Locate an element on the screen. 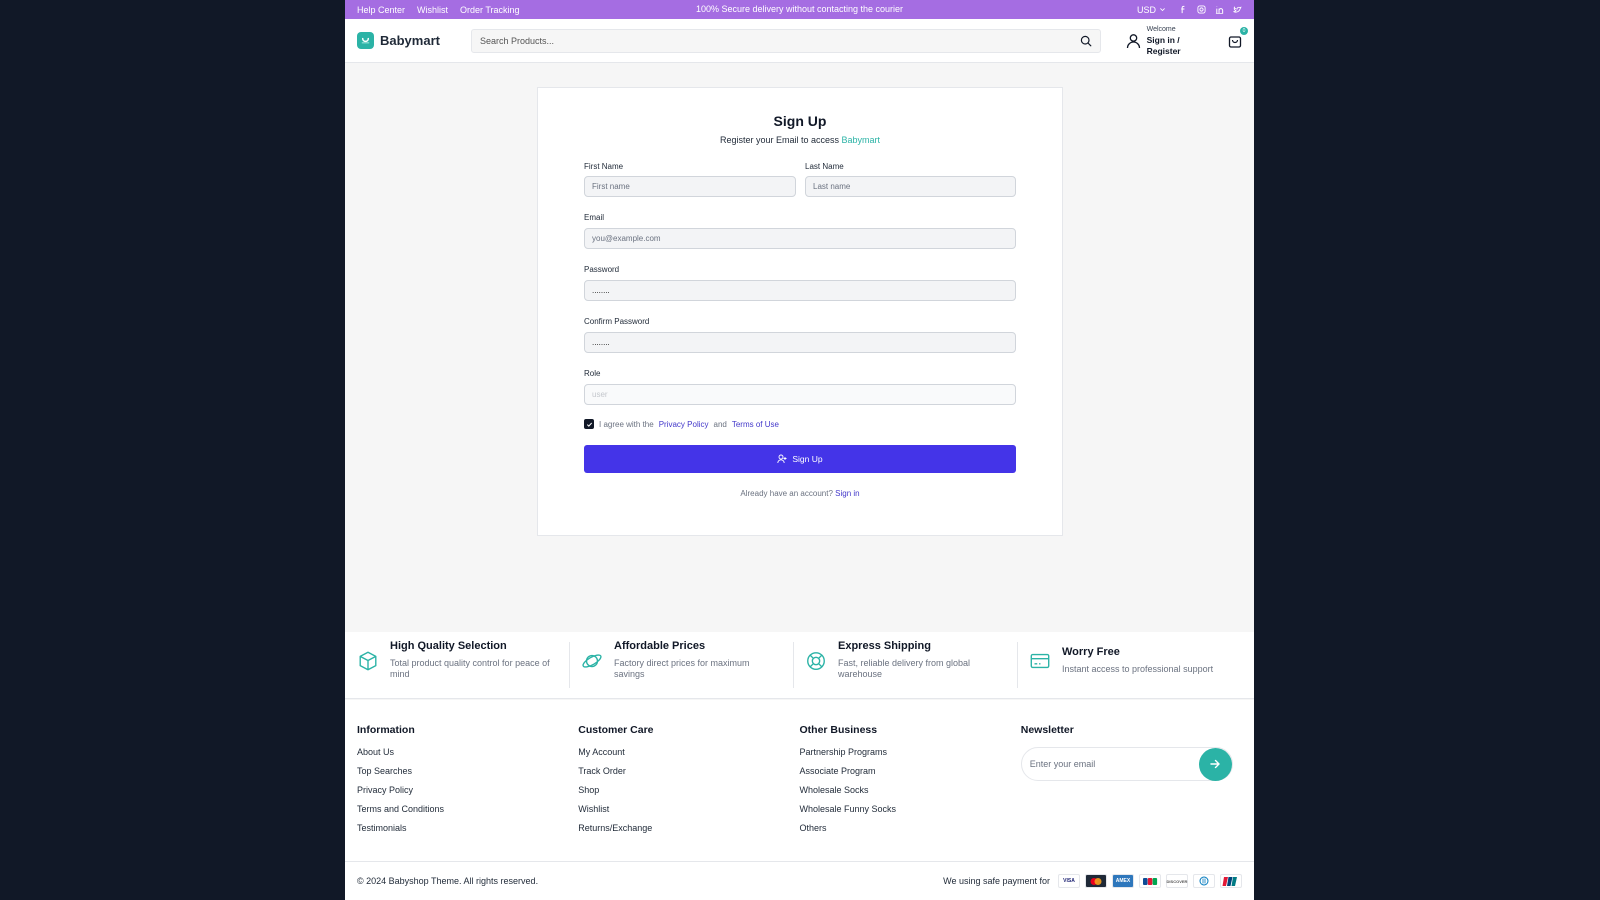  footer-link-returns: Returns/Exchange is located at coordinates (688, 832).